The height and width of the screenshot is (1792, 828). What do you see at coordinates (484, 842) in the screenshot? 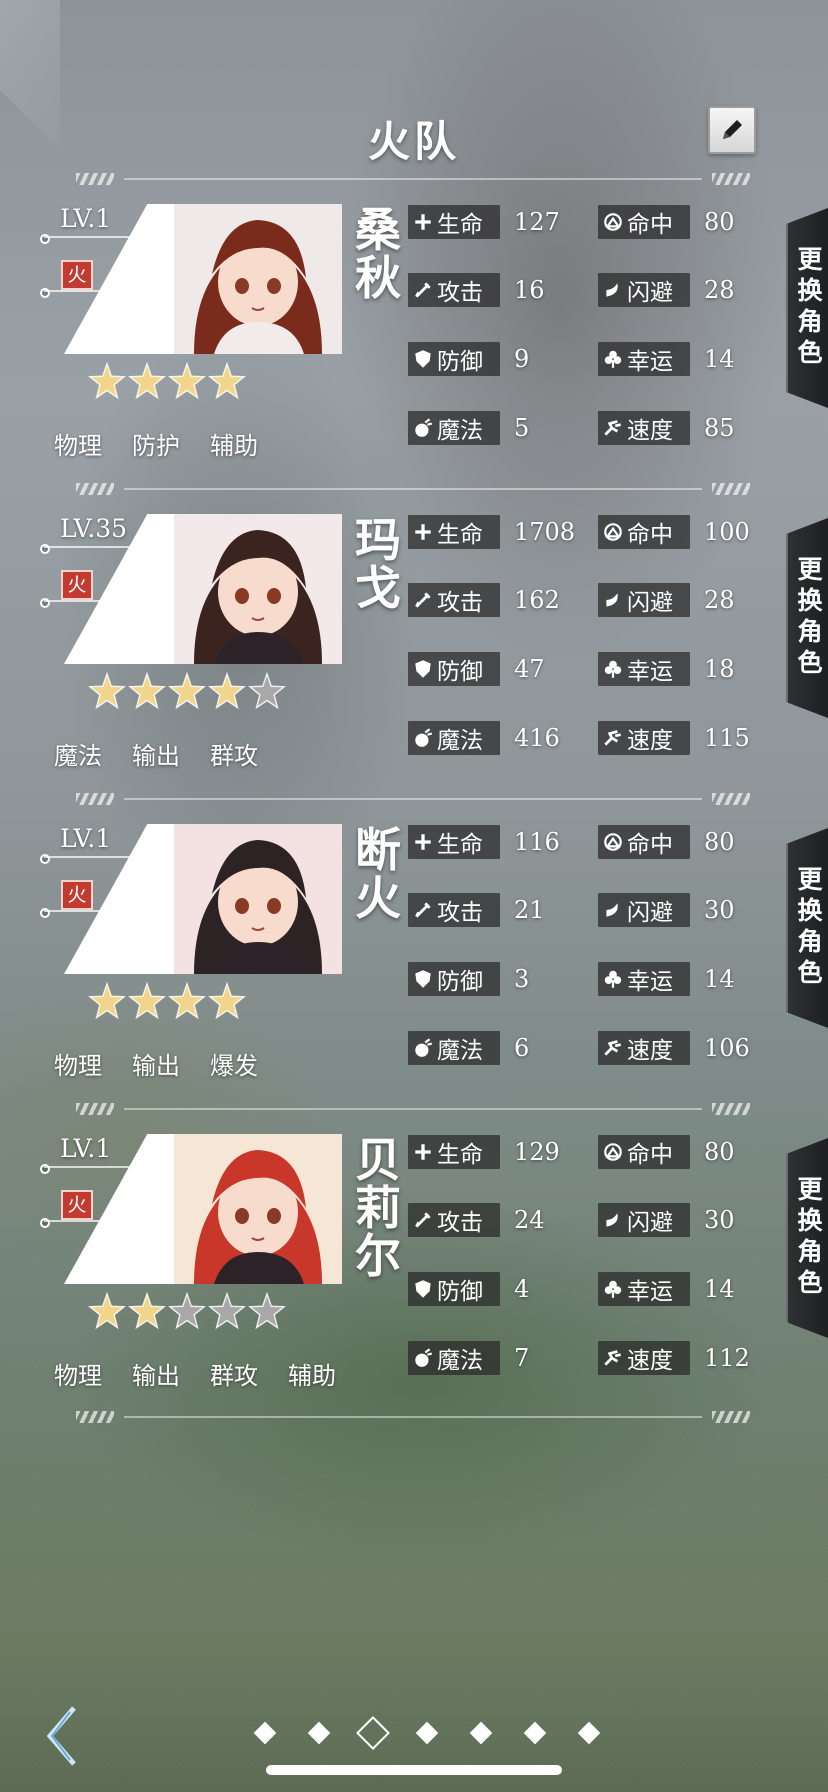
I see `stat-hp: 生命 116` at bounding box center [484, 842].